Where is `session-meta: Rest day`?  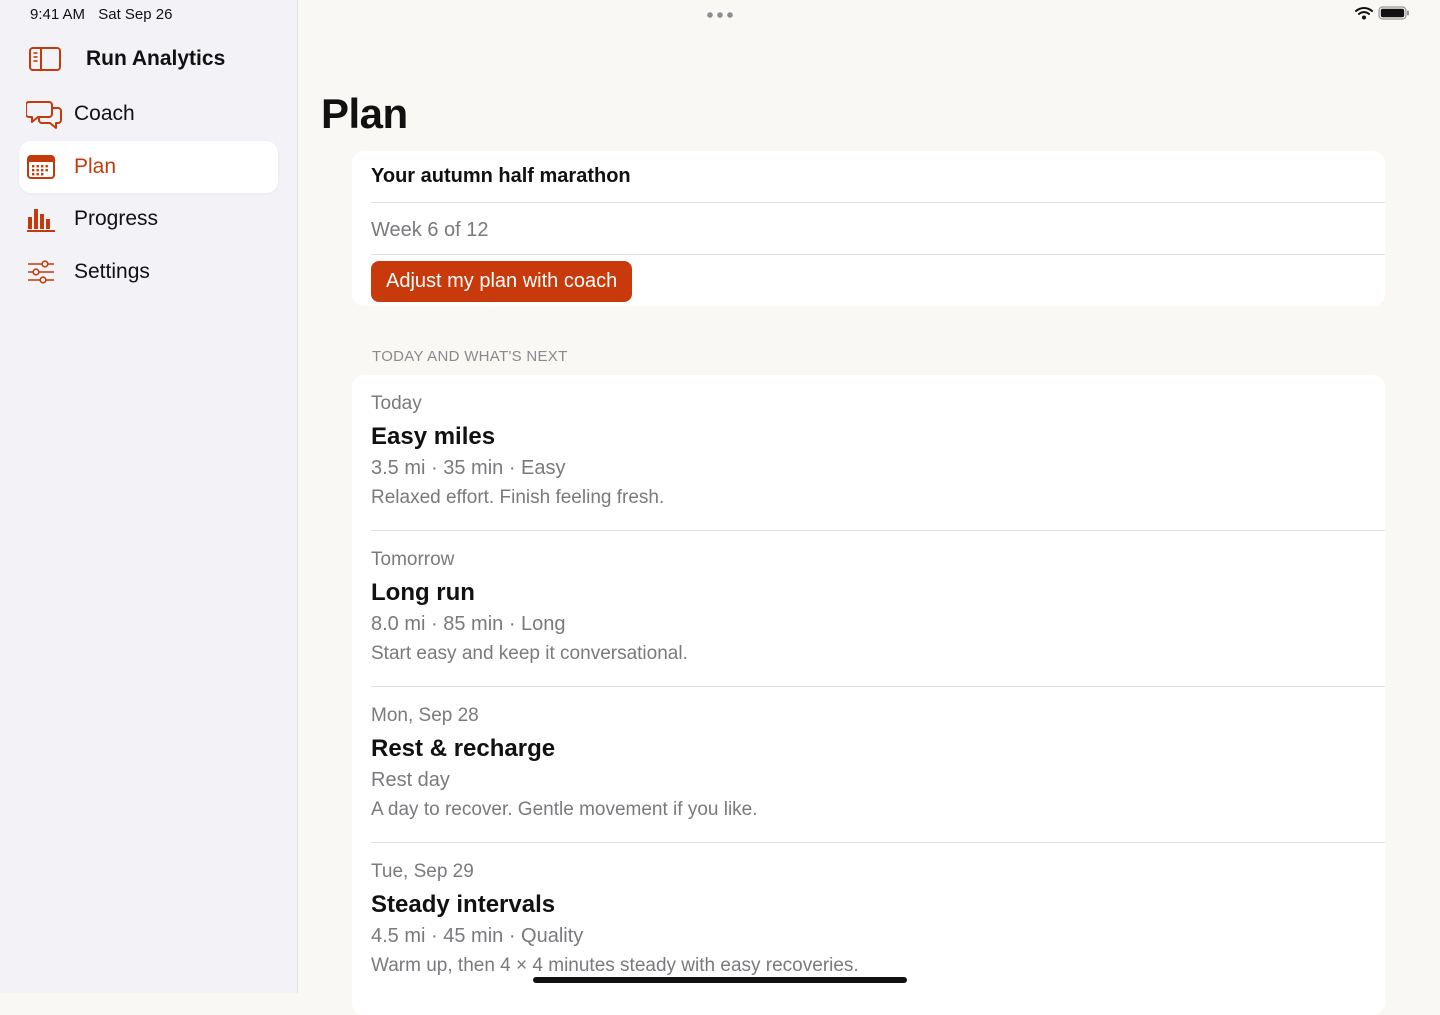
session-meta: Rest day is located at coordinates (410, 780).